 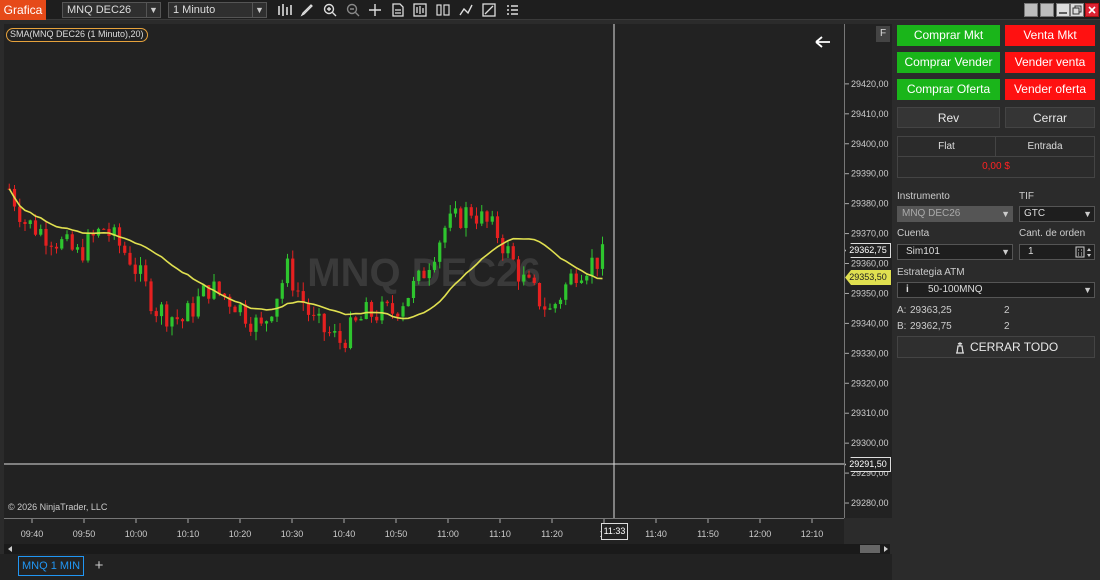 What do you see at coordinates (420, 10) in the screenshot?
I see `data-box-icon` at bounding box center [420, 10].